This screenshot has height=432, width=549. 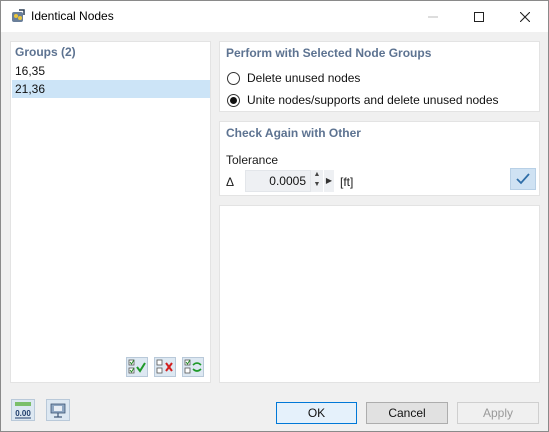 What do you see at coordinates (18, 16) in the screenshot?
I see `identical-nodes-app-icon` at bounding box center [18, 16].